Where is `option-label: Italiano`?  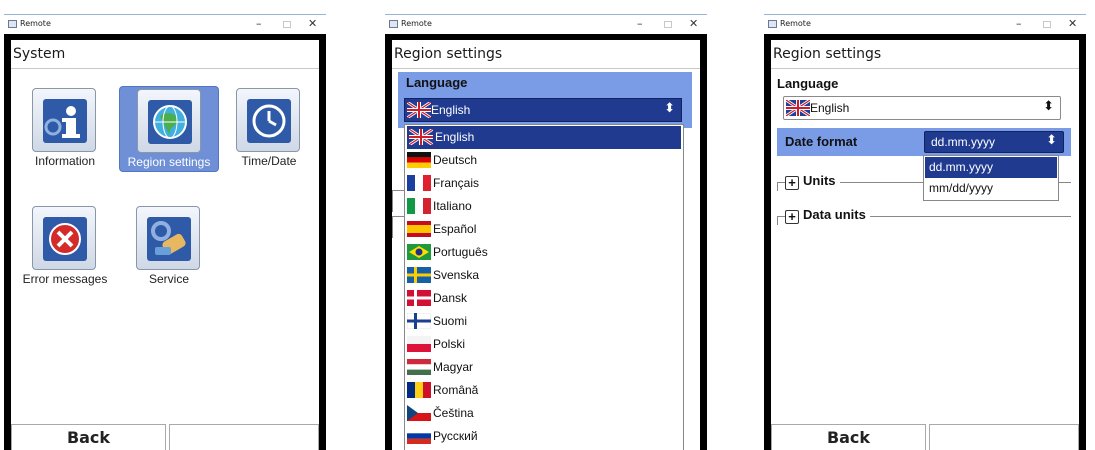 option-label: Italiano is located at coordinates (452, 206).